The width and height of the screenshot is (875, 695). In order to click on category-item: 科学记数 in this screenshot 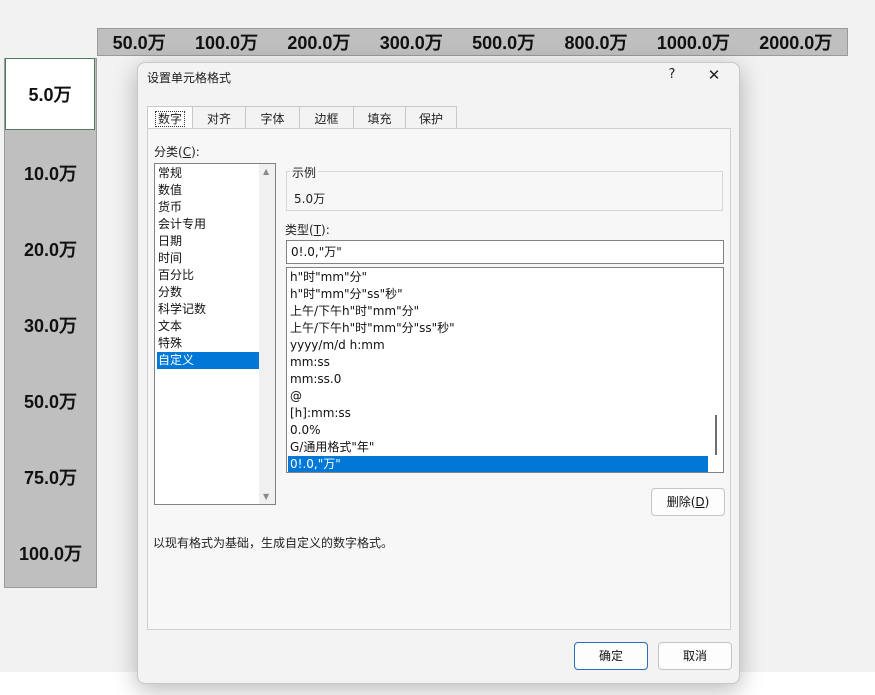, I will do `click(208, 309)`.